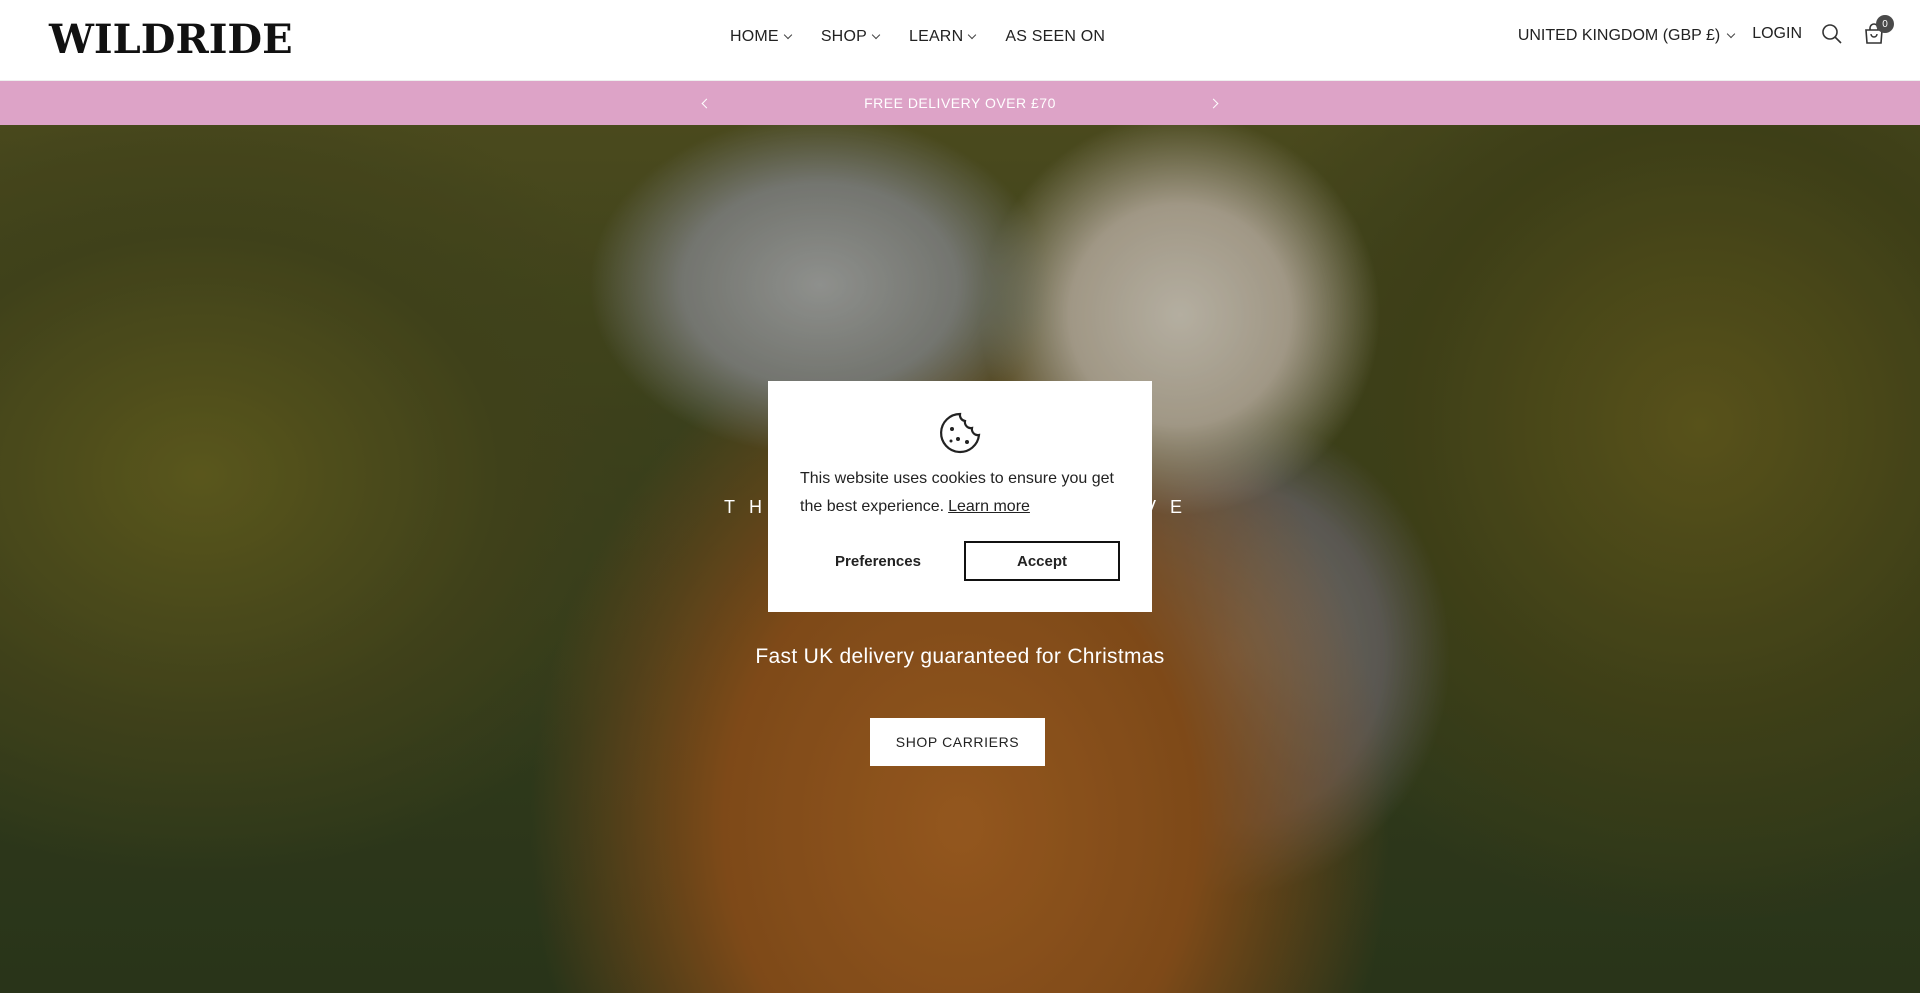 This screenshot has height=993, width=1920. I want to click on nav-as-seen-on-label: AS SEEN ON, so click(1055, 36).